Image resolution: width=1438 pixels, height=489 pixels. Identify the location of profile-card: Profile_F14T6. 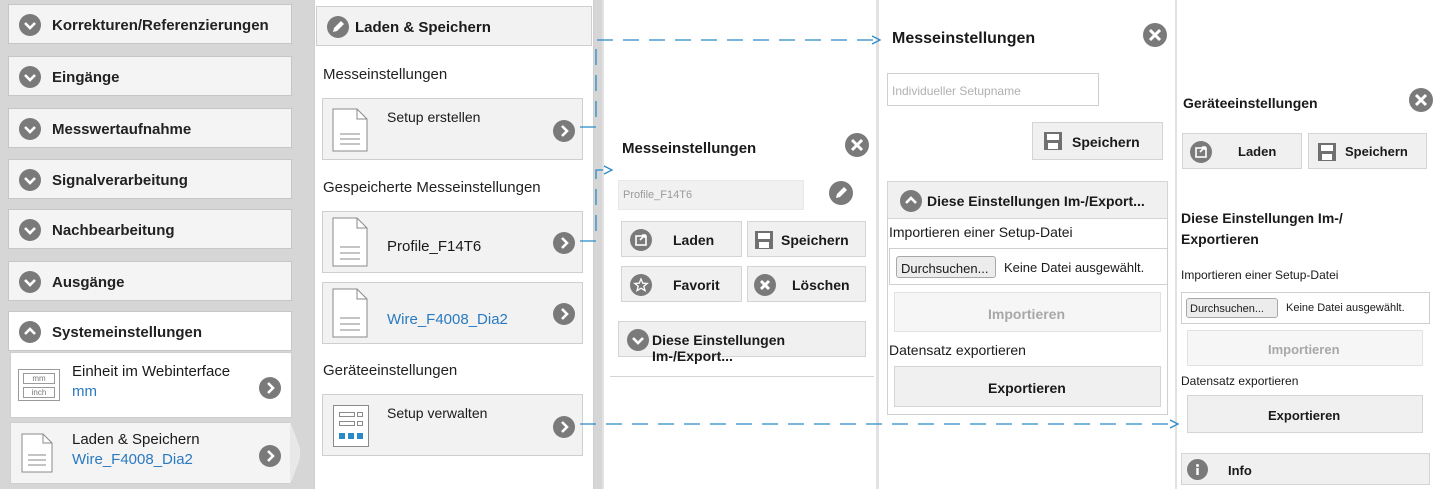
(452, 242).